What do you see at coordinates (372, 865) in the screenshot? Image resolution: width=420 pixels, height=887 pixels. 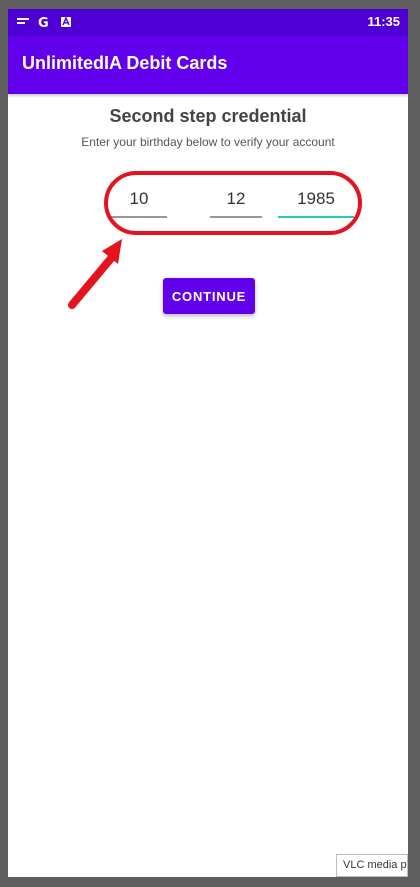 I see `vlc-tooltip: VLC media p` at bounding box center [372, 865].